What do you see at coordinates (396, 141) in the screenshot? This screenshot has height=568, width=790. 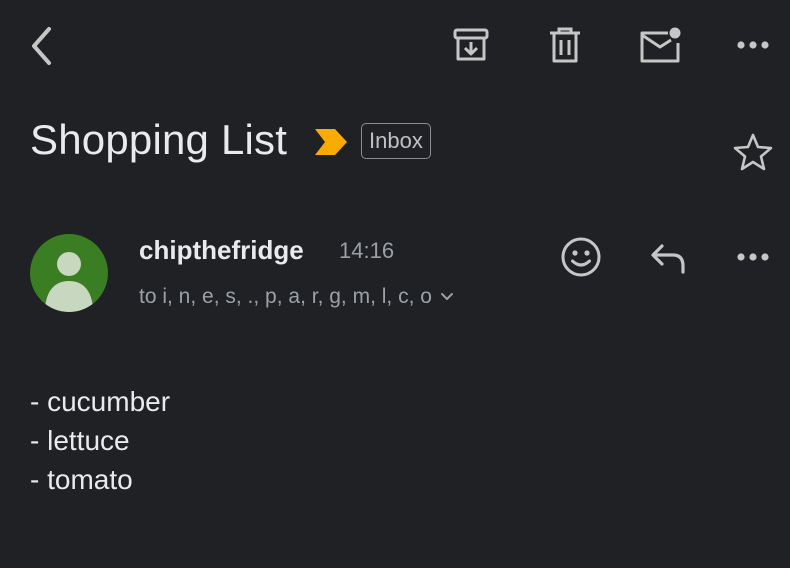 I see `inbox-label-chip: Inbox` at bounding box center [396, 141].